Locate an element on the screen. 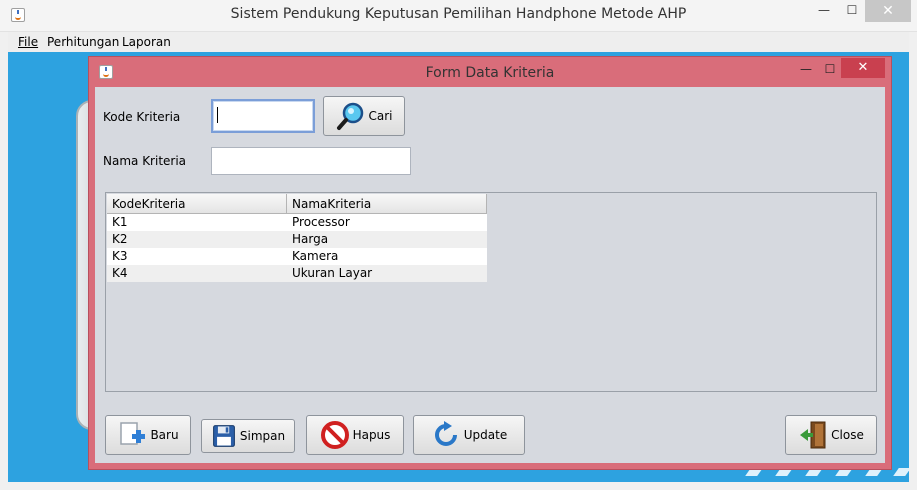  nama-kriteria-input is located at coordinates (311, 161).